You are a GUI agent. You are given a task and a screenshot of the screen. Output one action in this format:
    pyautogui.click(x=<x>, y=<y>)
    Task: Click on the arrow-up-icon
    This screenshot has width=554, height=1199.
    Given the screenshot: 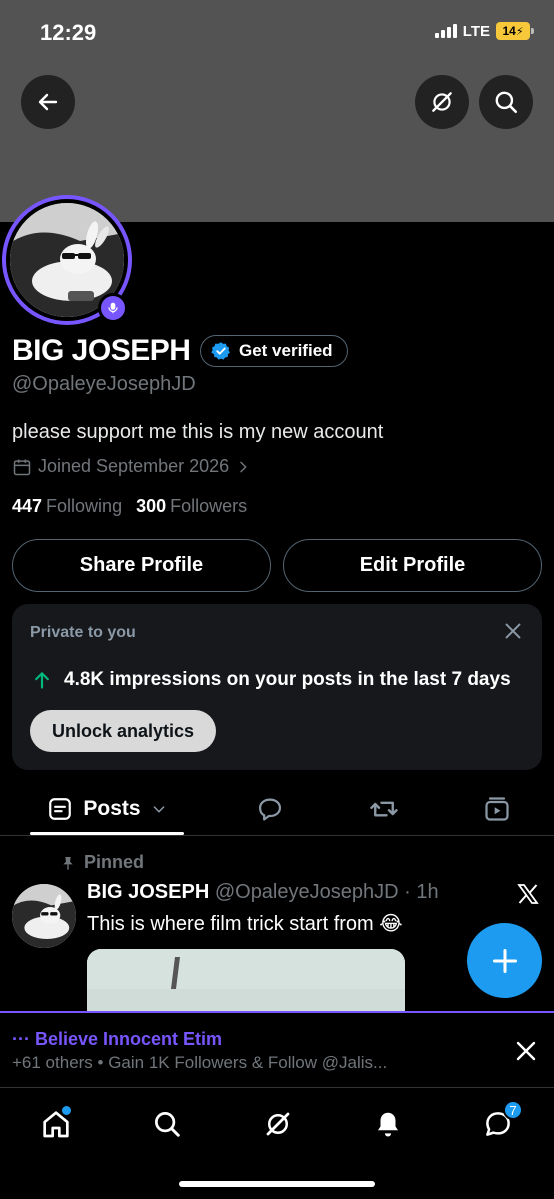 What is the action you would take?
    pyautogui.click(x=42, y=680)
    